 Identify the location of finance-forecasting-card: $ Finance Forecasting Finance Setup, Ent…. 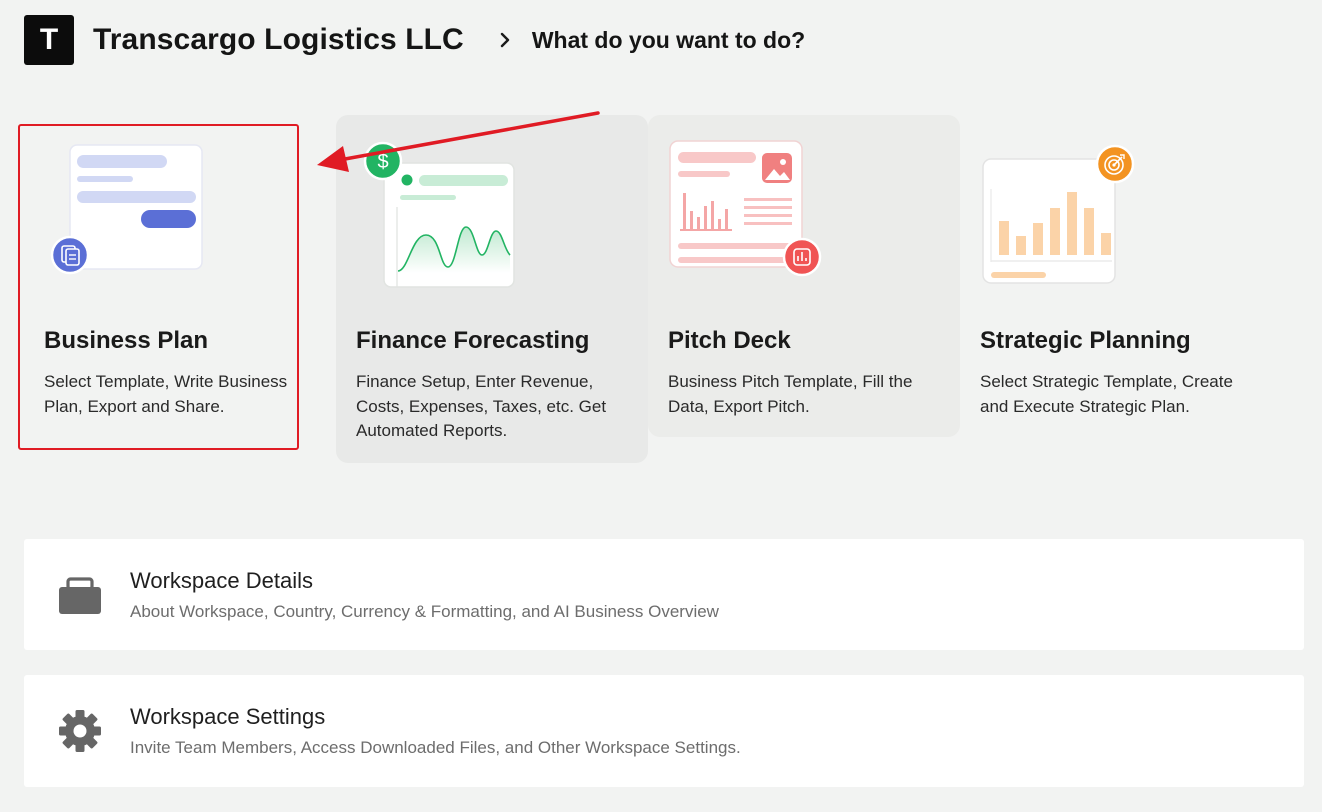
(492, 289).